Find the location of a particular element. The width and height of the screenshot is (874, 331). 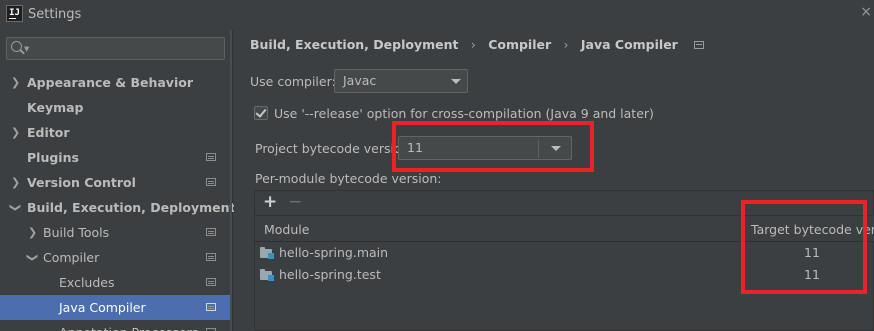

sidebar-item-plugins: Plugins is located at coordinates (116, 157).